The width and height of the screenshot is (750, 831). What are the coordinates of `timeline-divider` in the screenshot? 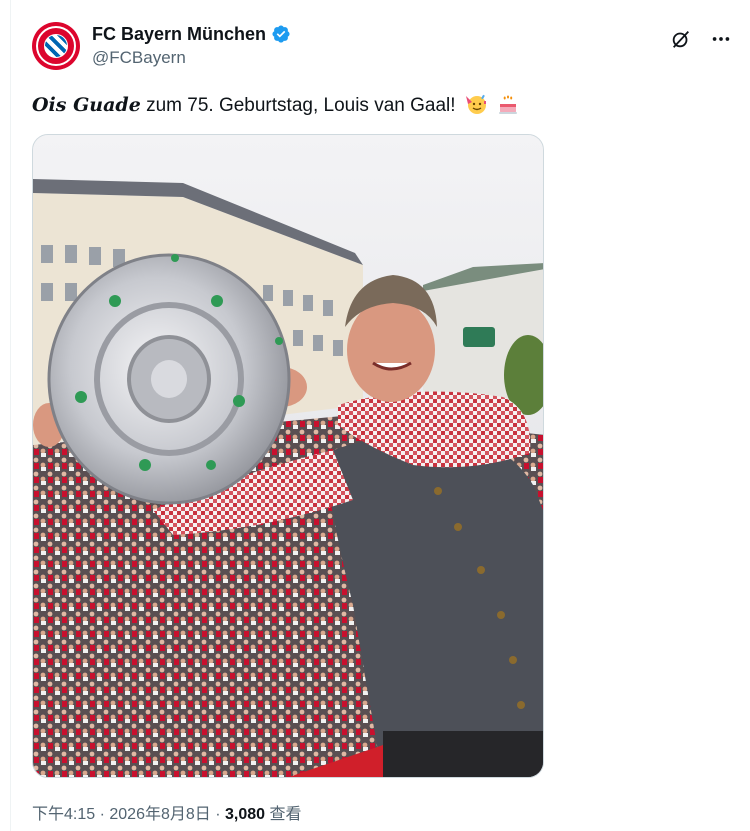 It's located at (10, 415).